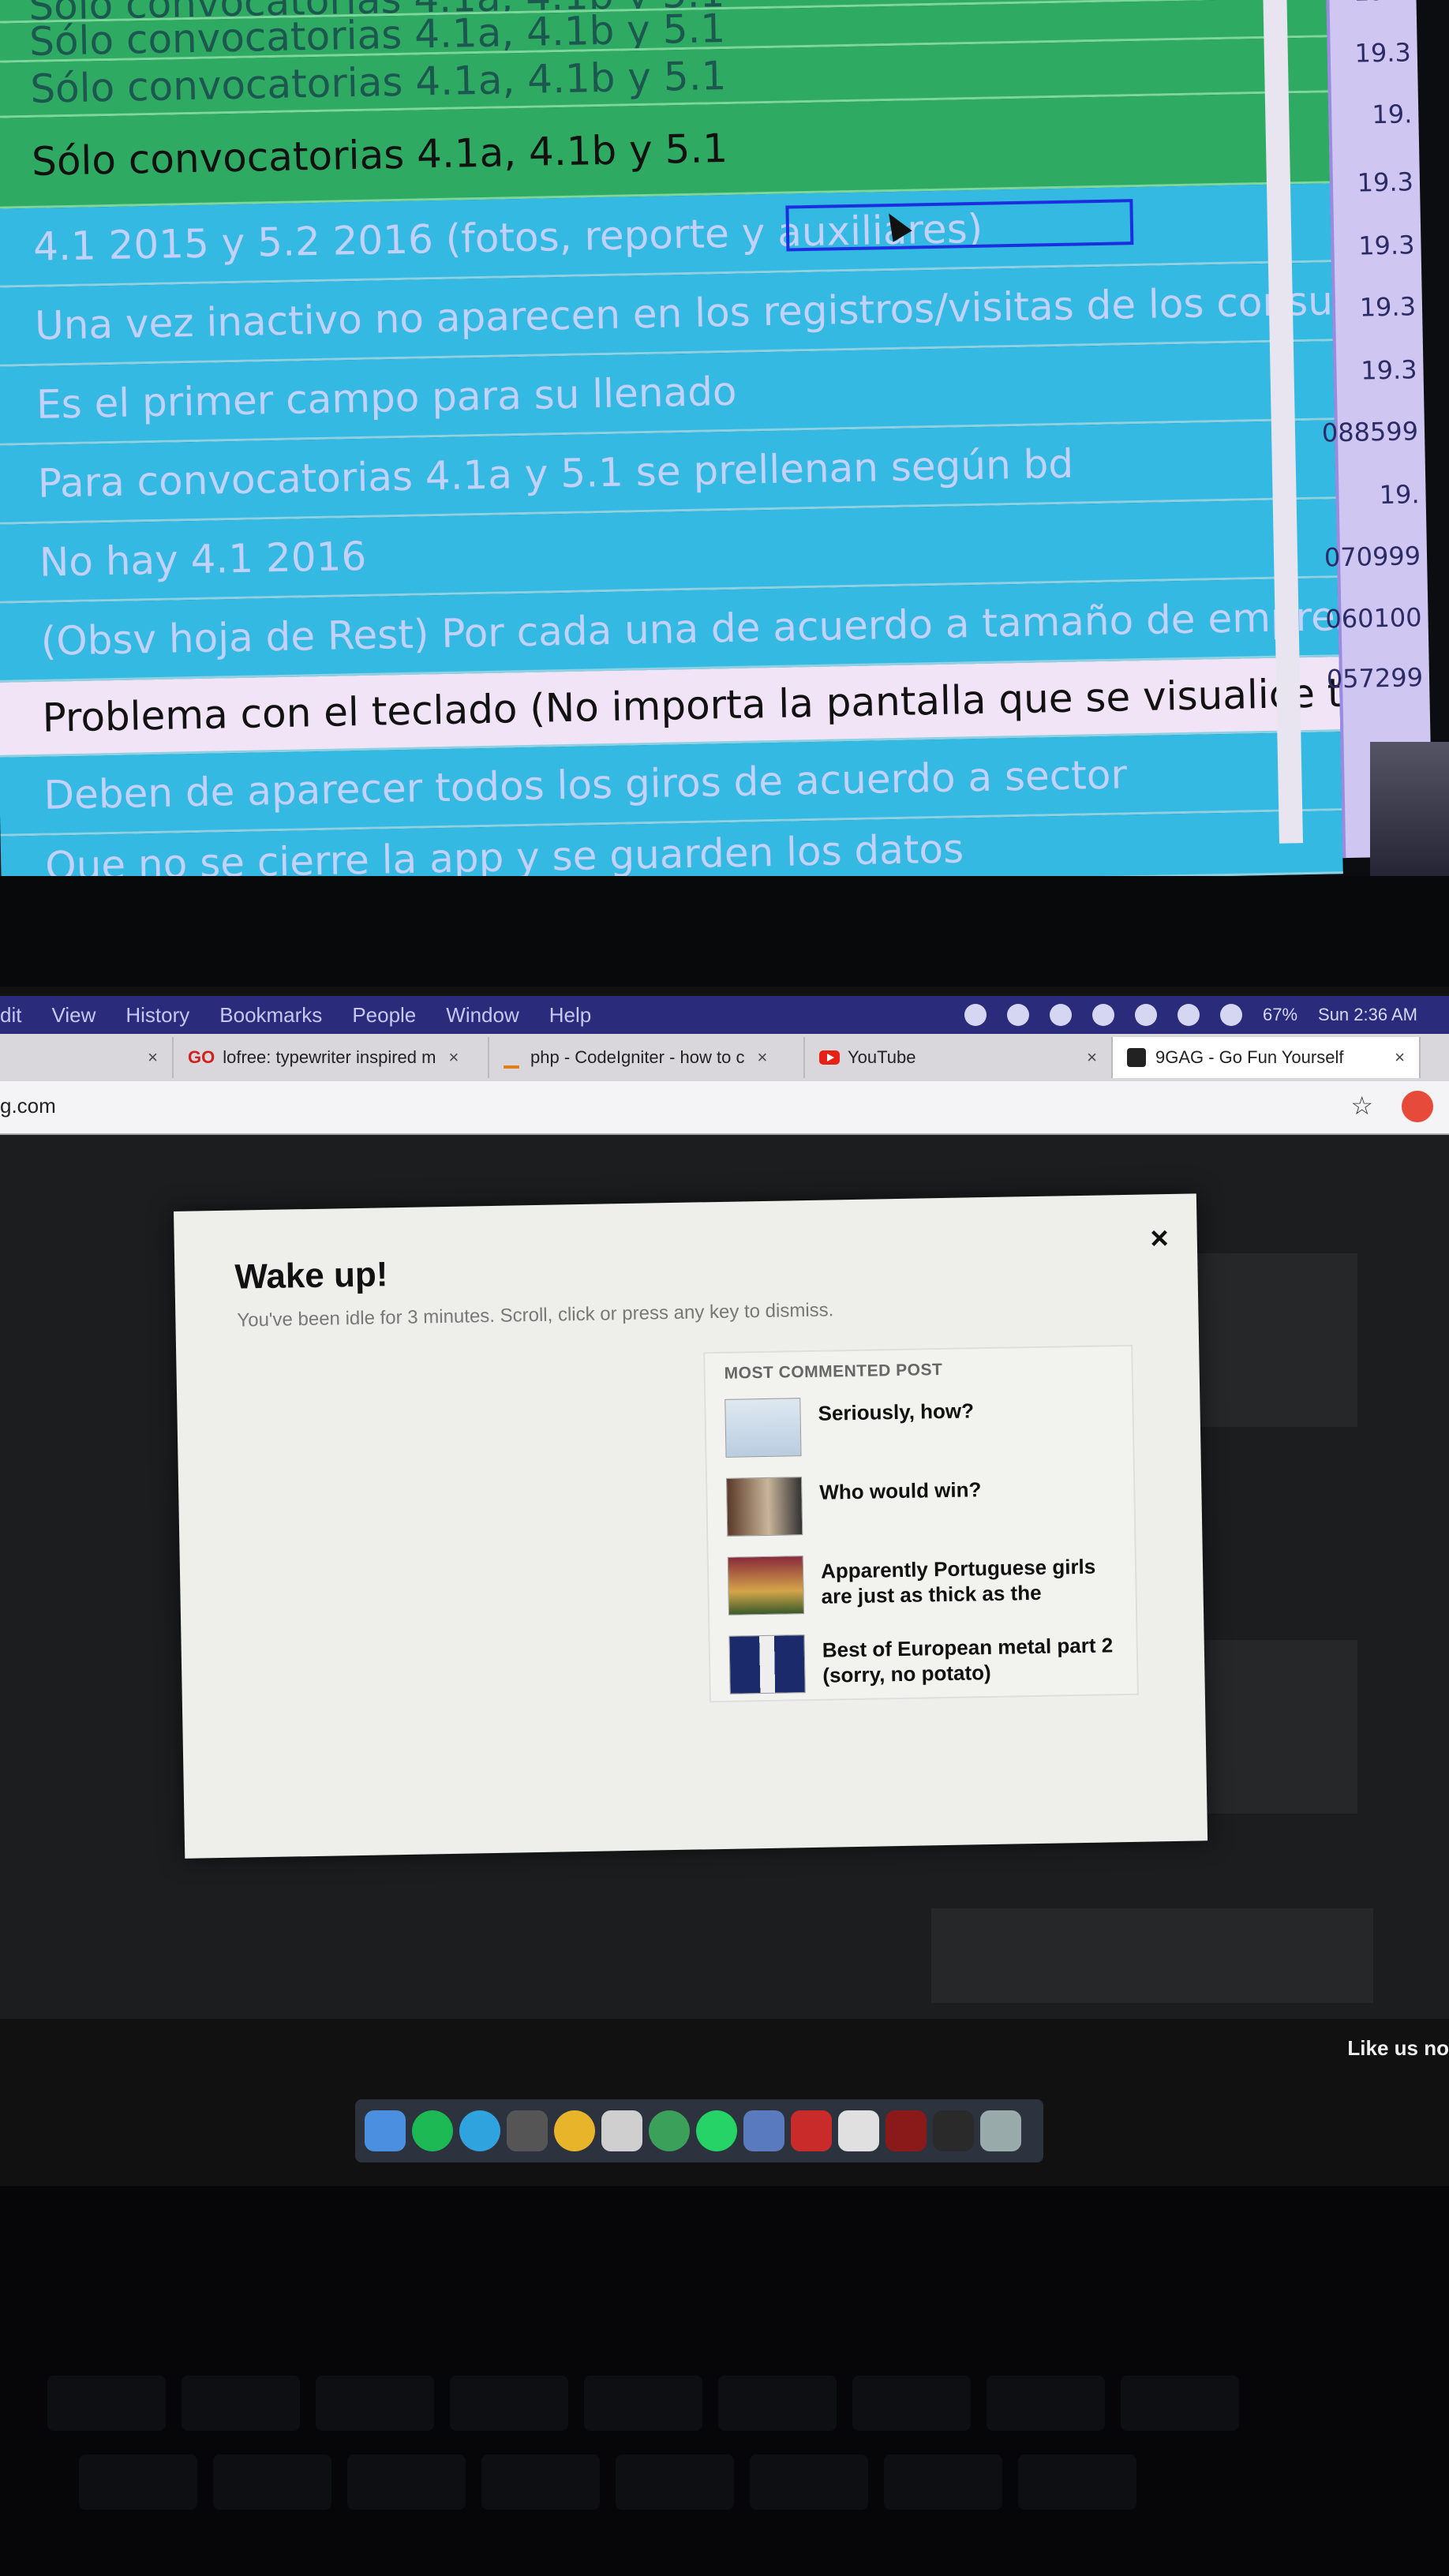 The image size is (1449, 2576). Describe the element at coordinates (1230, 1015) in the screenshot. I see `keyboard-icon` at that location.